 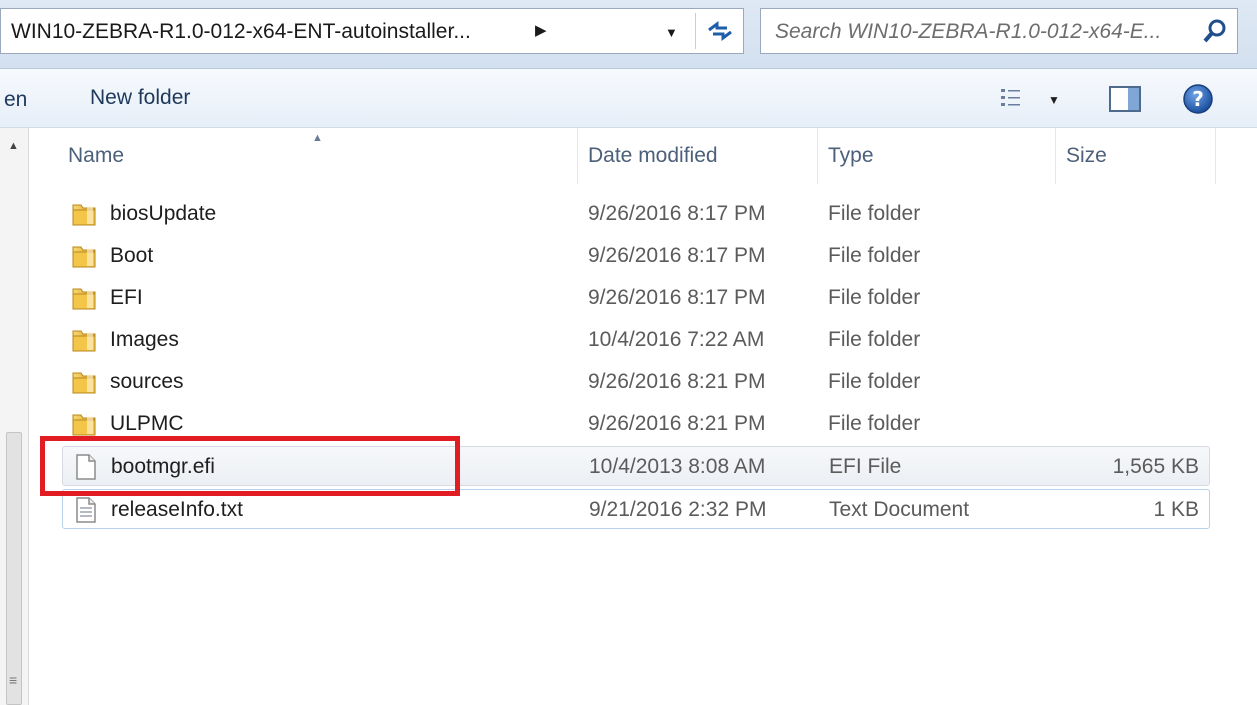 I want to click on column-header-size-label: Size, so click(x=1086, y=155).